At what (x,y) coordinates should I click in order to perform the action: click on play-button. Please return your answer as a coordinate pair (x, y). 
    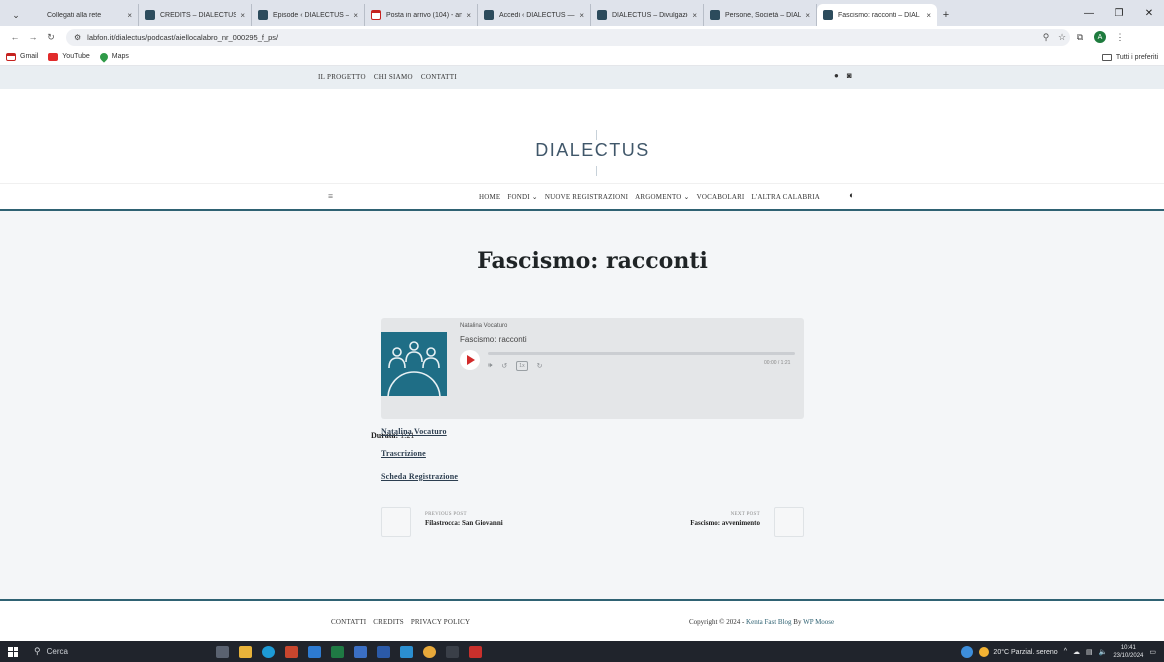
    Looking at the image, I should click on (470, 360).